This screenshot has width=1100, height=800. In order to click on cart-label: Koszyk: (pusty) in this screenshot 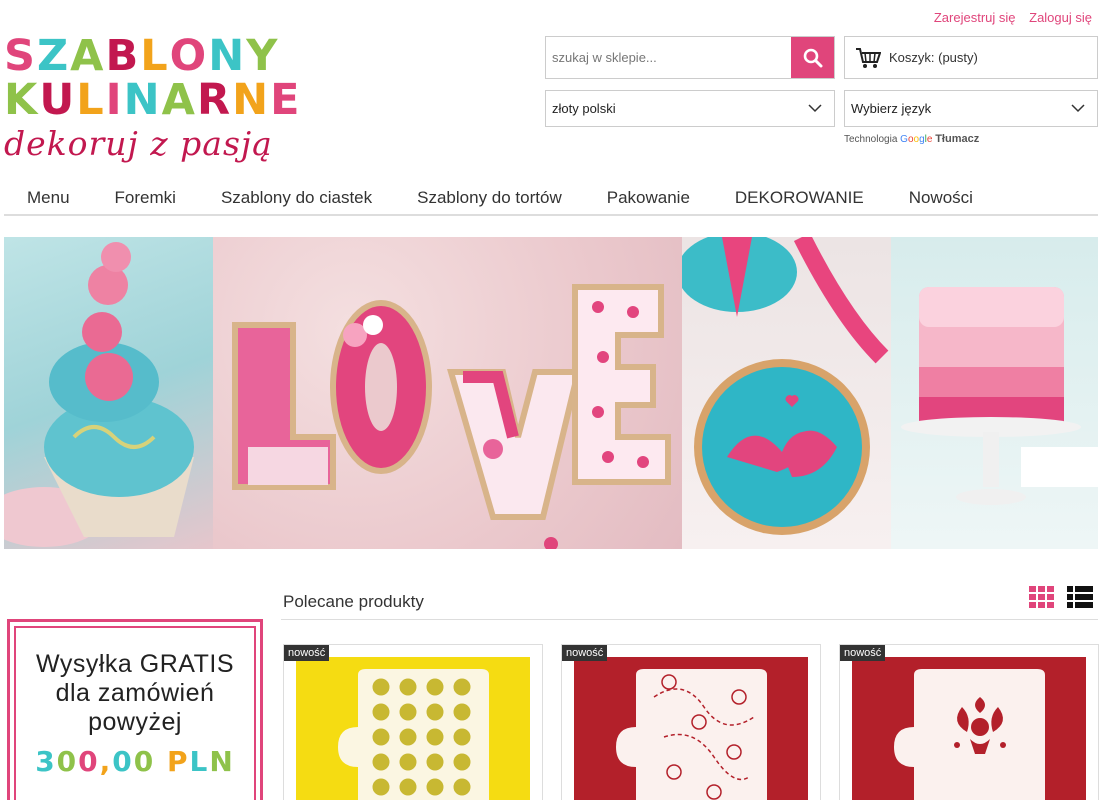, I will do `click(933, 57)`.